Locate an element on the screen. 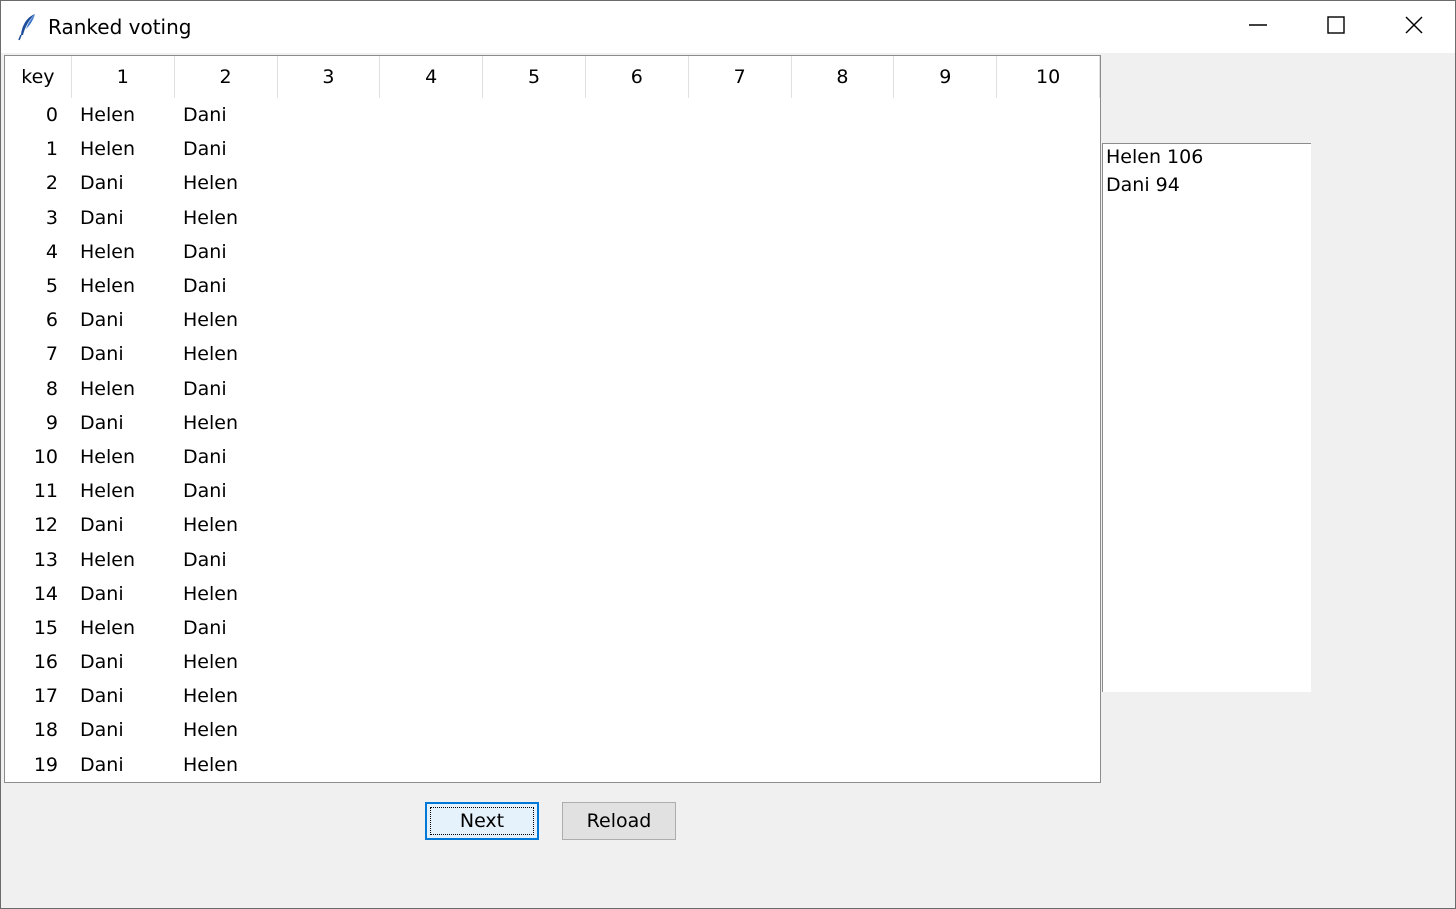  close-icon is located at coordinates (1414, 27).